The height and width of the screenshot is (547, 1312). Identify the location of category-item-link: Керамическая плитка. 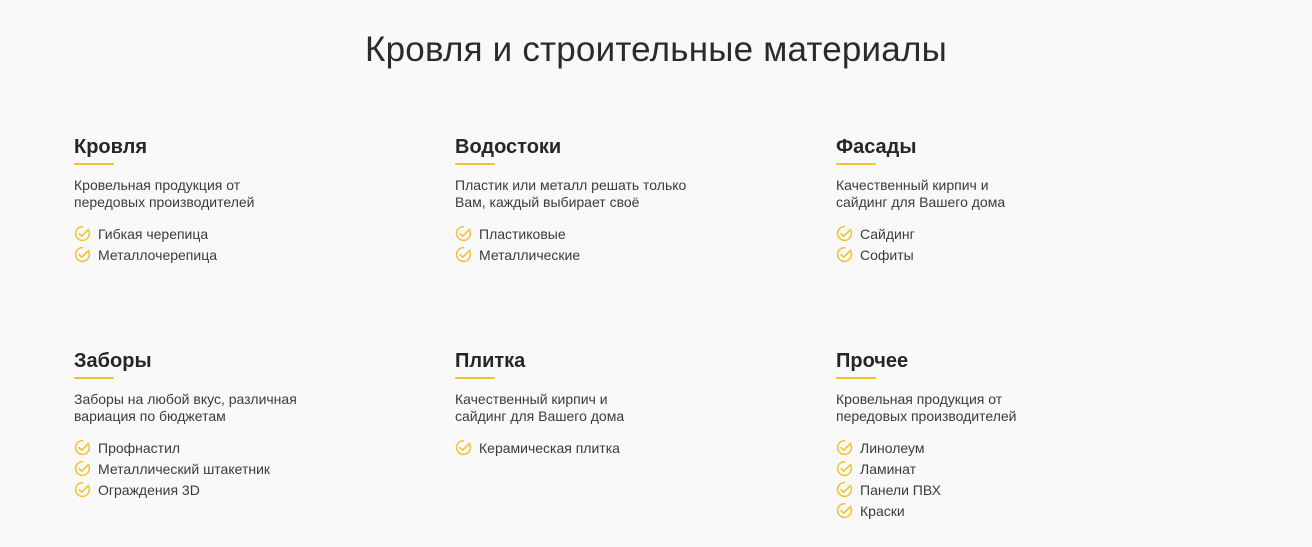
(605, 447).